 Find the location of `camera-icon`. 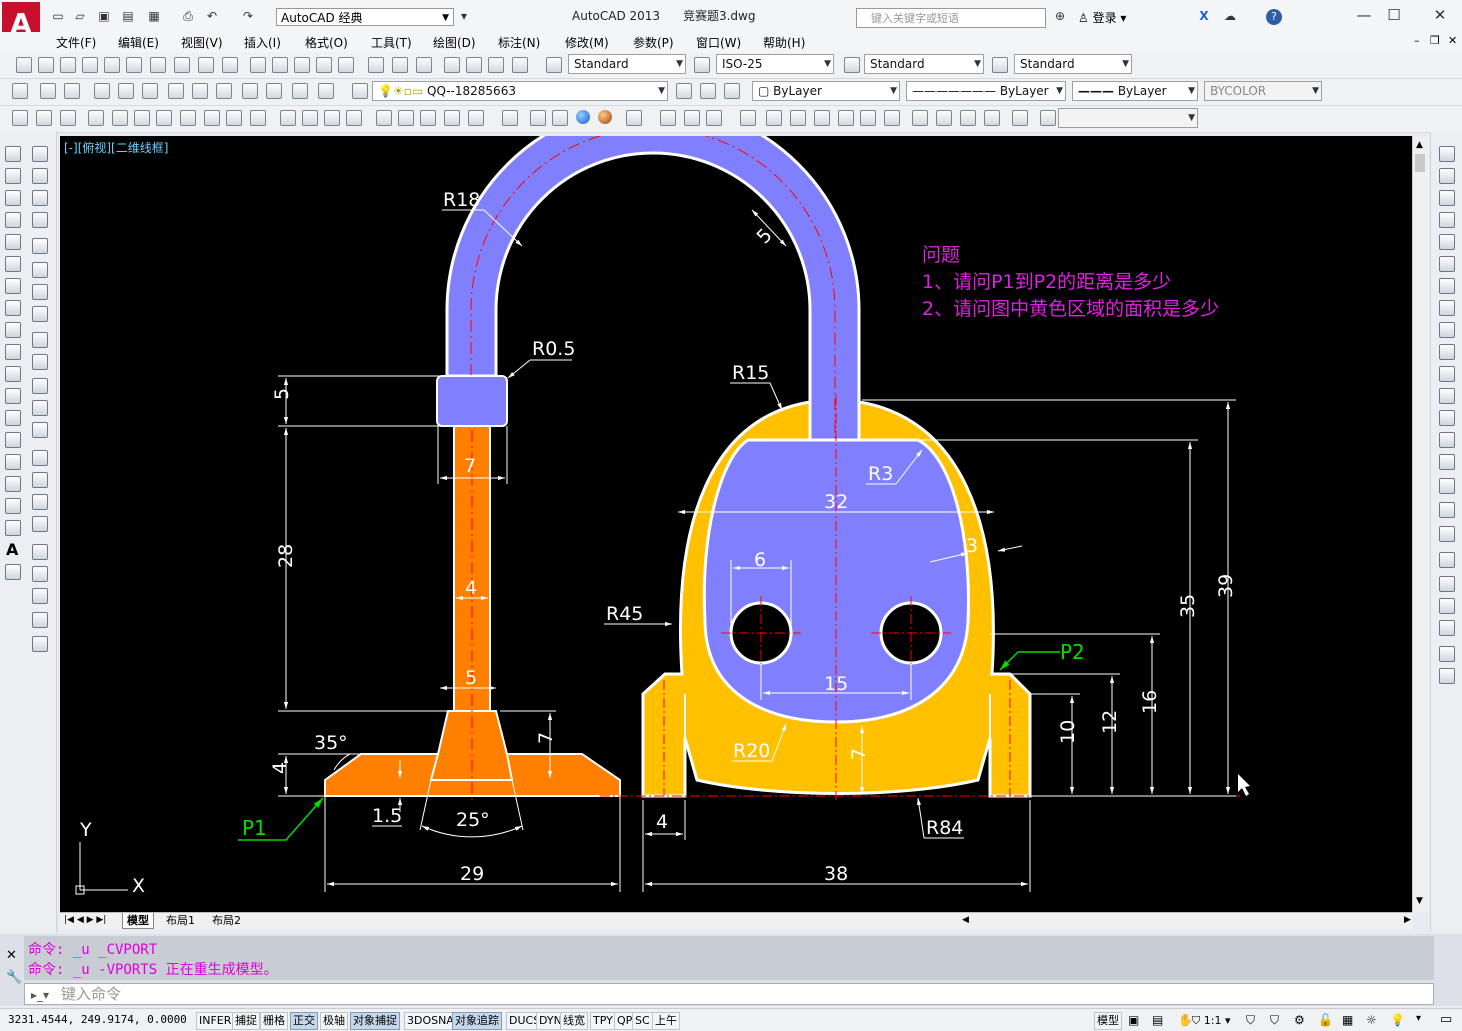

camera-icon is located at coordinates (748, 118).